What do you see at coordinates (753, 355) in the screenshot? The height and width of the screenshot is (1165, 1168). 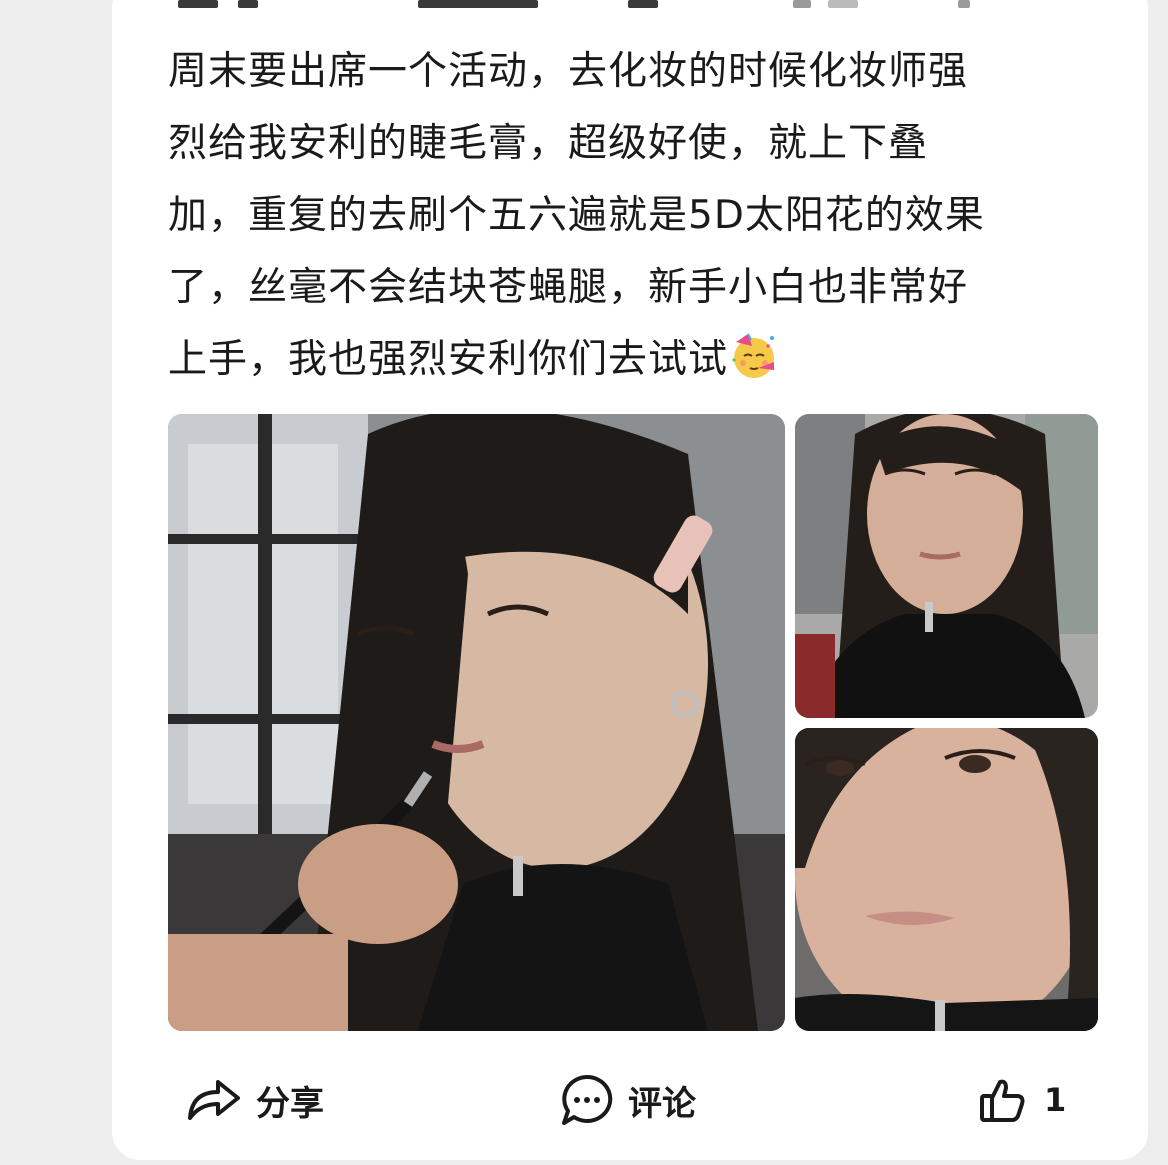 I see `partying-face-emoji` at bounding box center [753, 355].